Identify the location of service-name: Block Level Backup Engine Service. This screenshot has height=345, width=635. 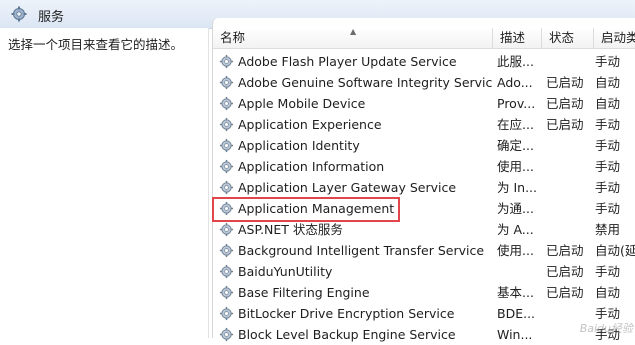
(347, 334).